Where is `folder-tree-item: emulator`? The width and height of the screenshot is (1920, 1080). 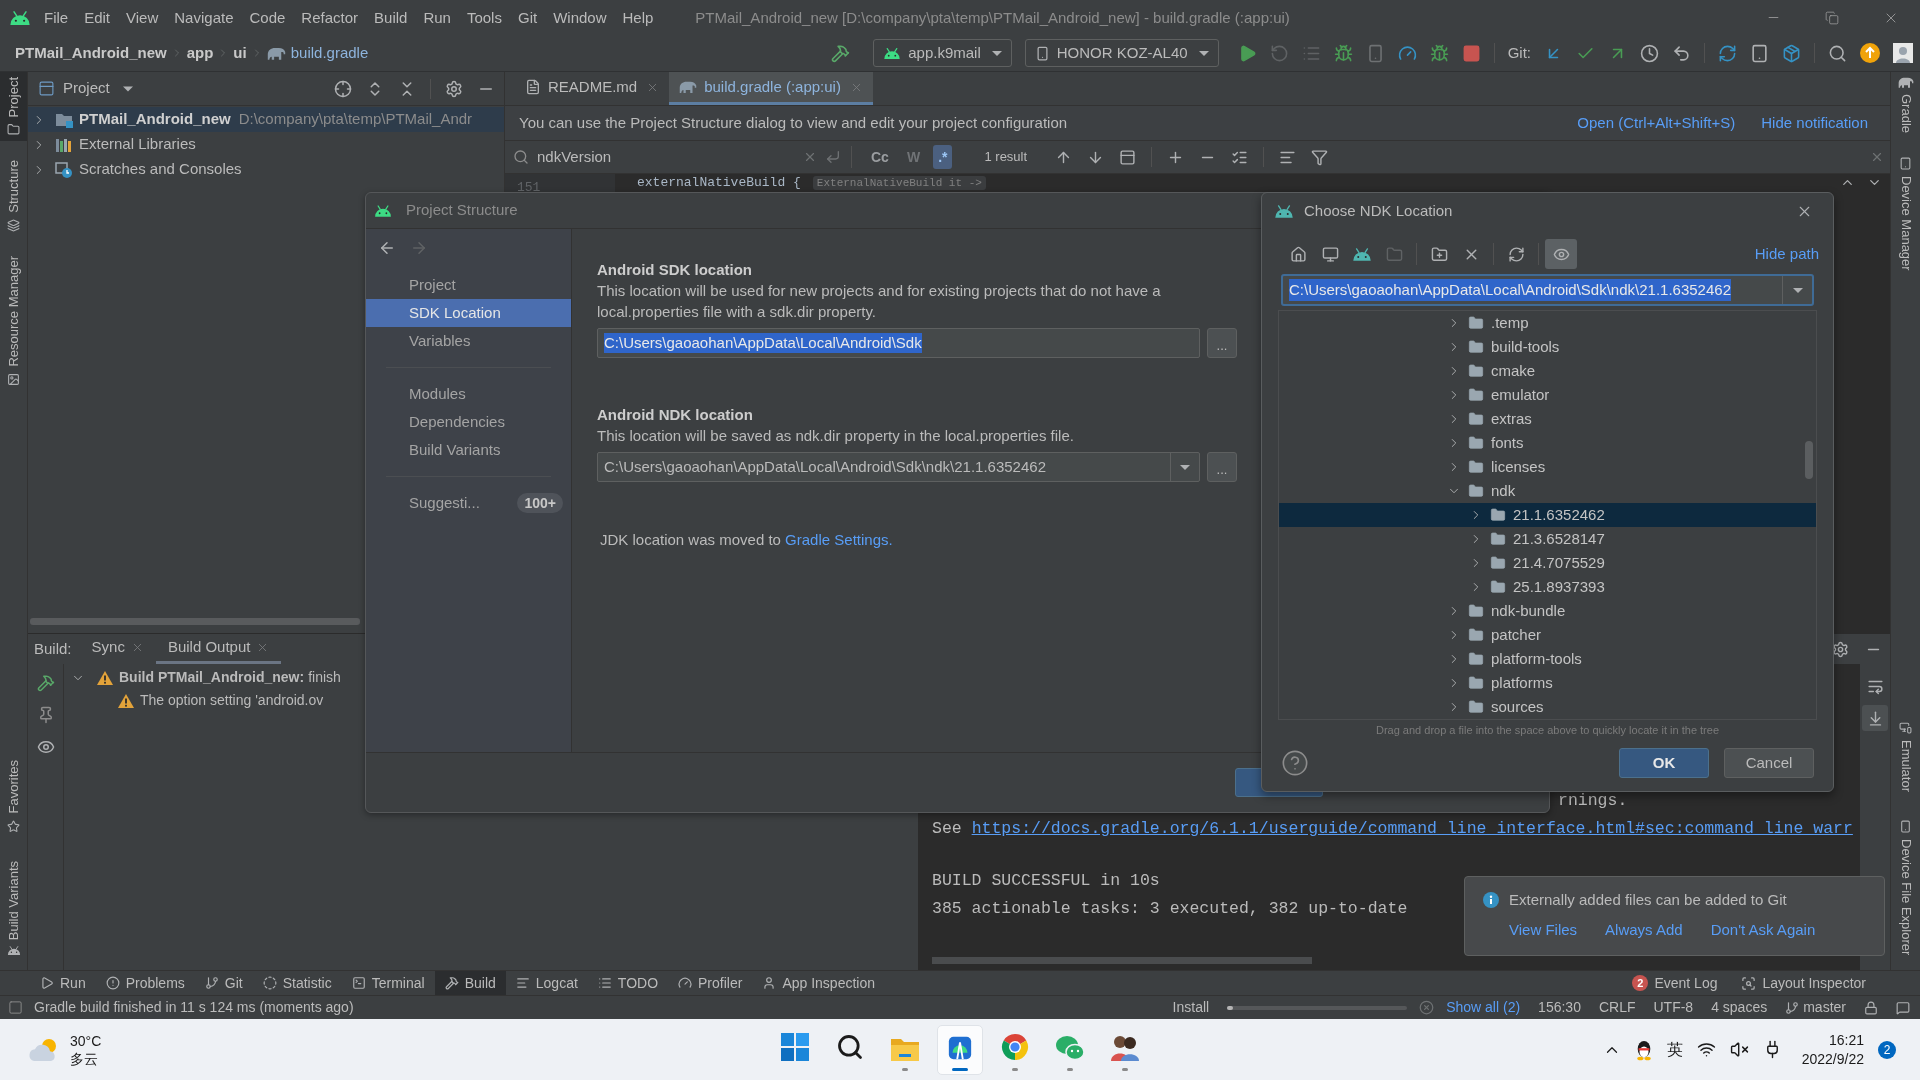 folder-tree-item: emulator is located at coordinates (1547, 395).